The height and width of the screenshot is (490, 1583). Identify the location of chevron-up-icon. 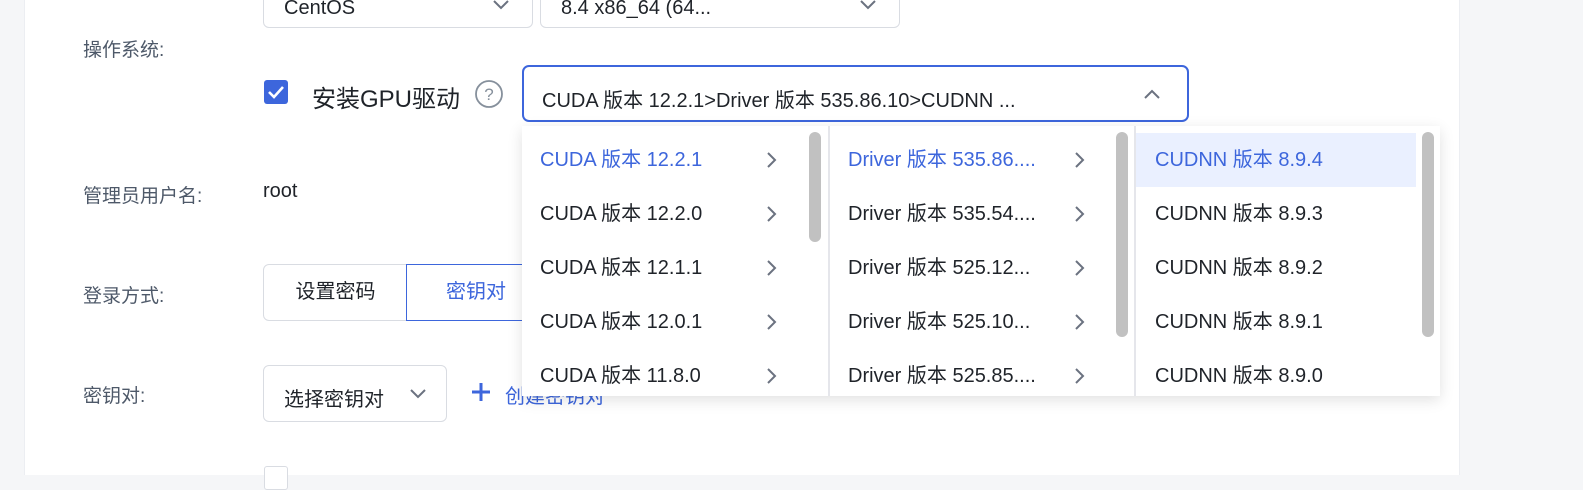
(1152, 94).